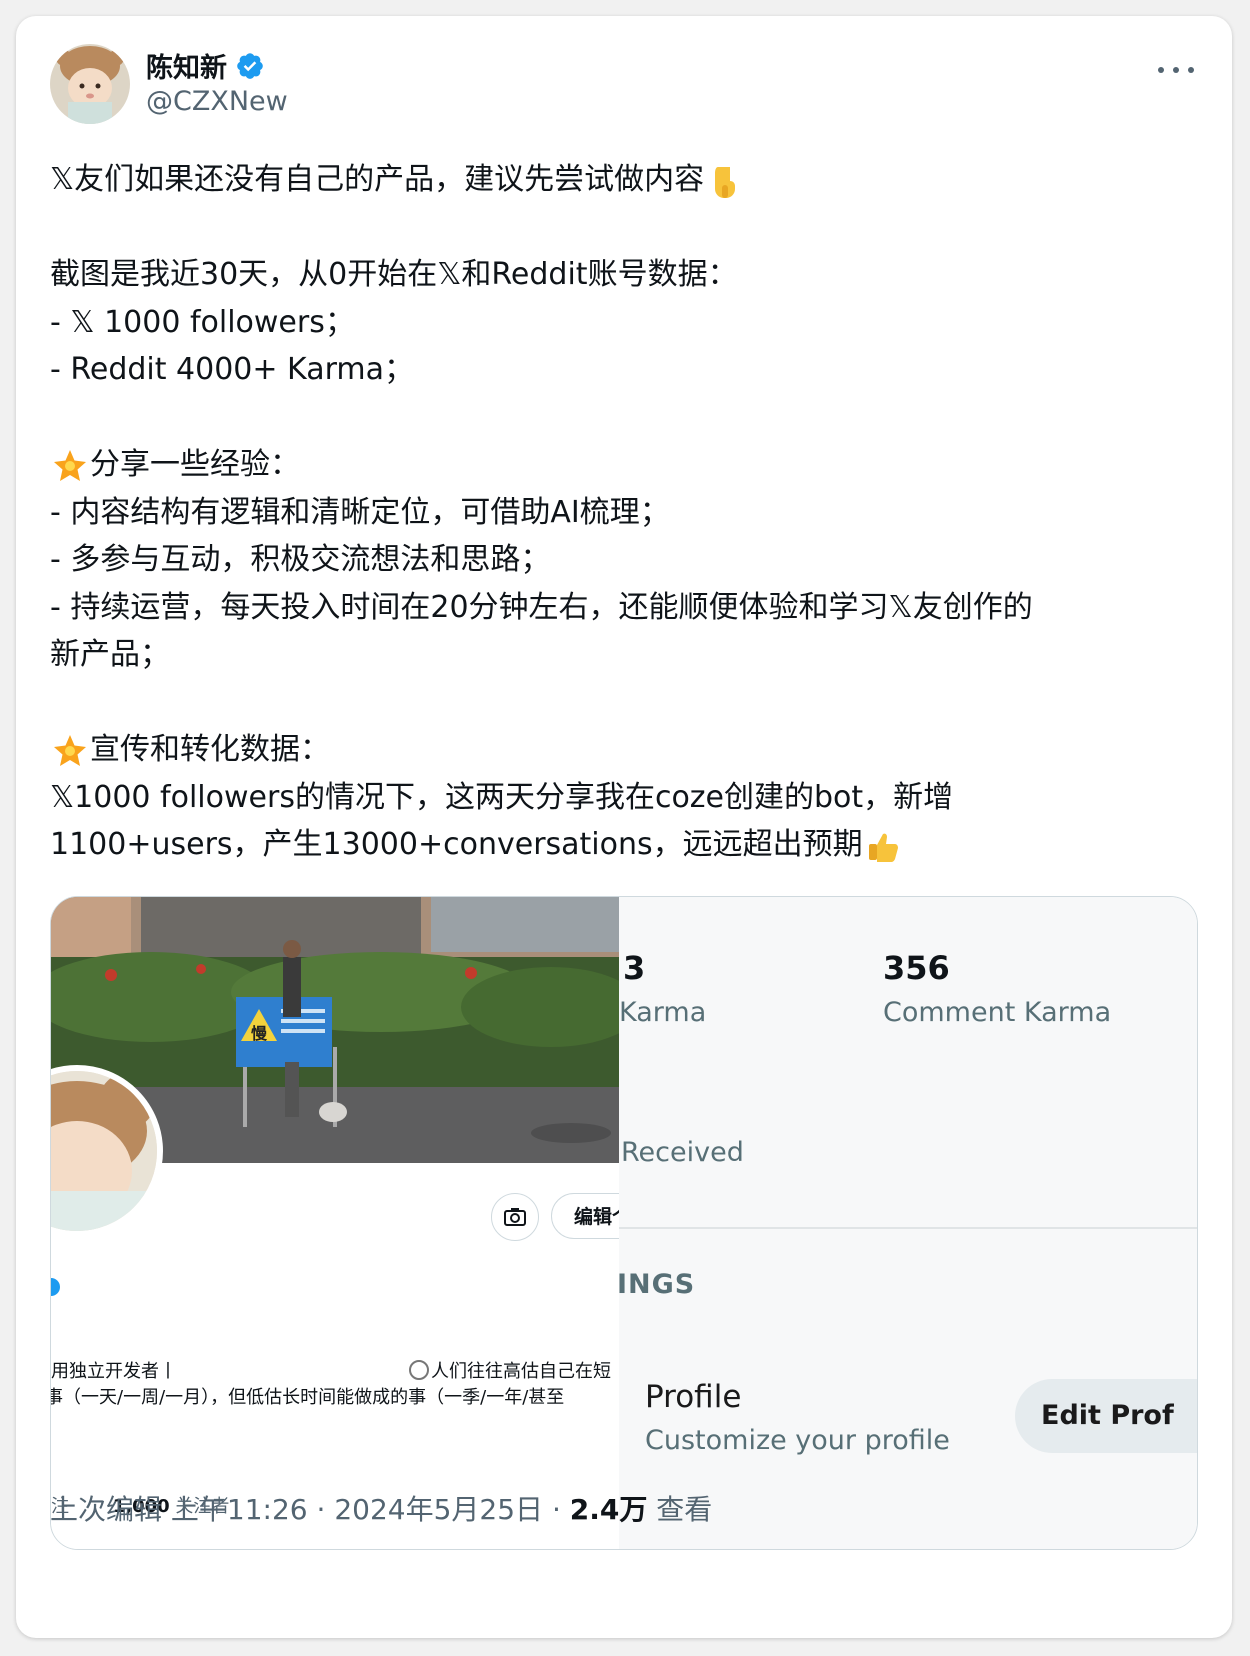 This screenshot has width=1250, height=1656. I want to click on camera-icon, so click(515, 1217).